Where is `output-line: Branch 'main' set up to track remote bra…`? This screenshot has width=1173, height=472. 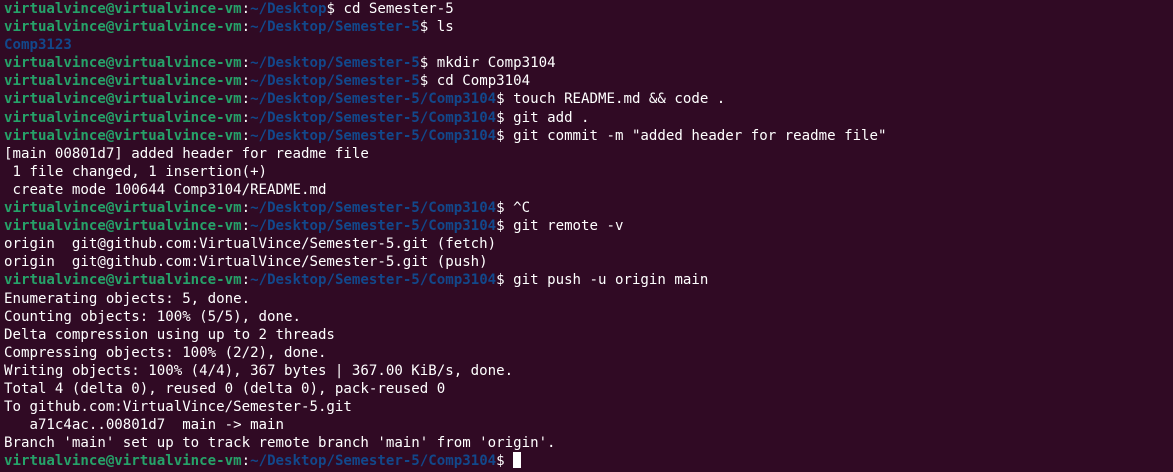
output-line: Branch 'main' set up to track remote bra… is located at coordinates (588, 443).